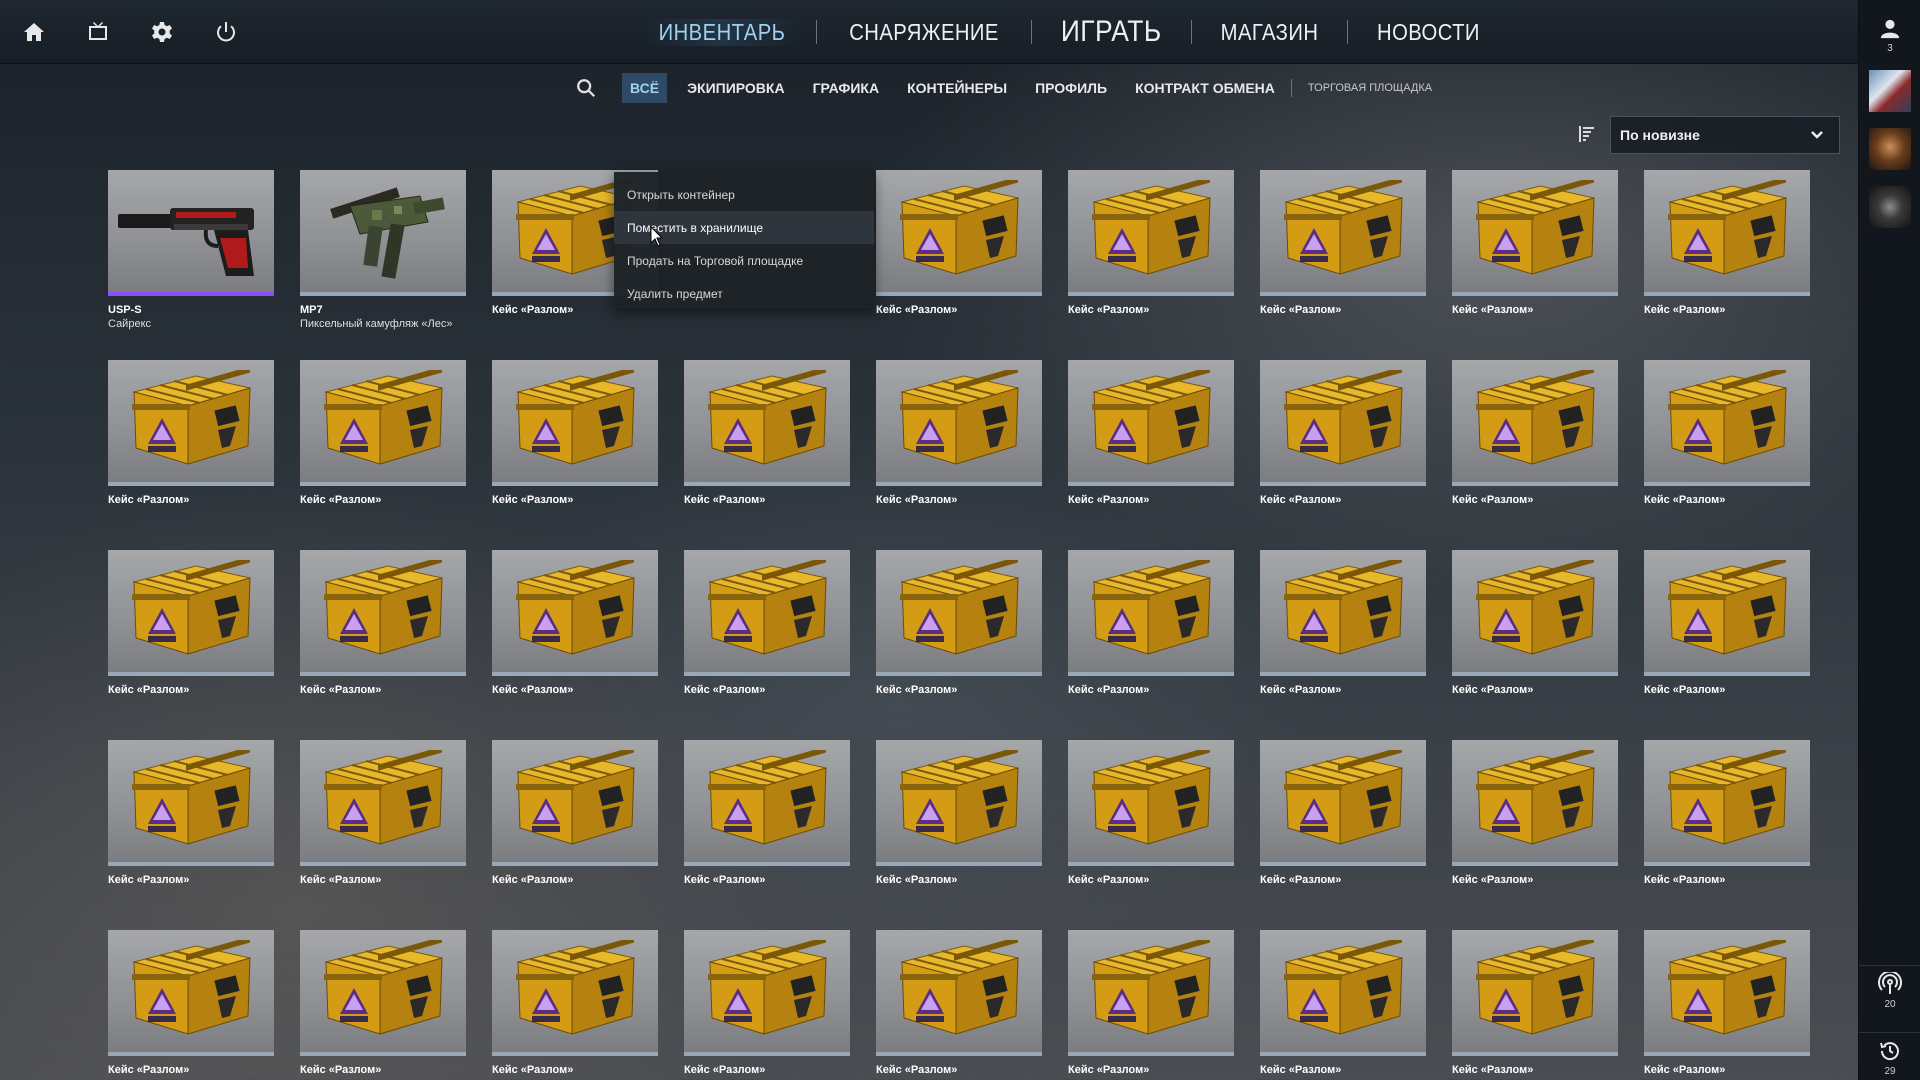 The height and width of the screenshot is (1080, 1920). Describe the element at coordinates (736, 88) in the screenshot. I see `tab-equipment: ЭКИПИРОВКА` at that location.